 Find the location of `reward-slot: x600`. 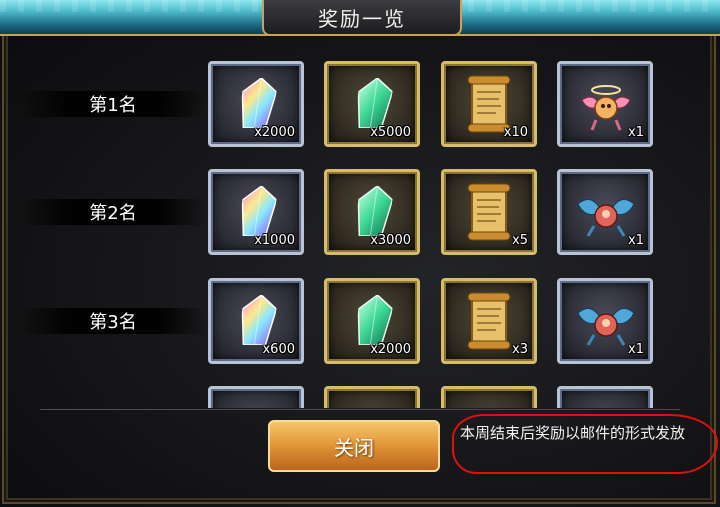

reward-slot: x600 is located at coordinates (256, 321).